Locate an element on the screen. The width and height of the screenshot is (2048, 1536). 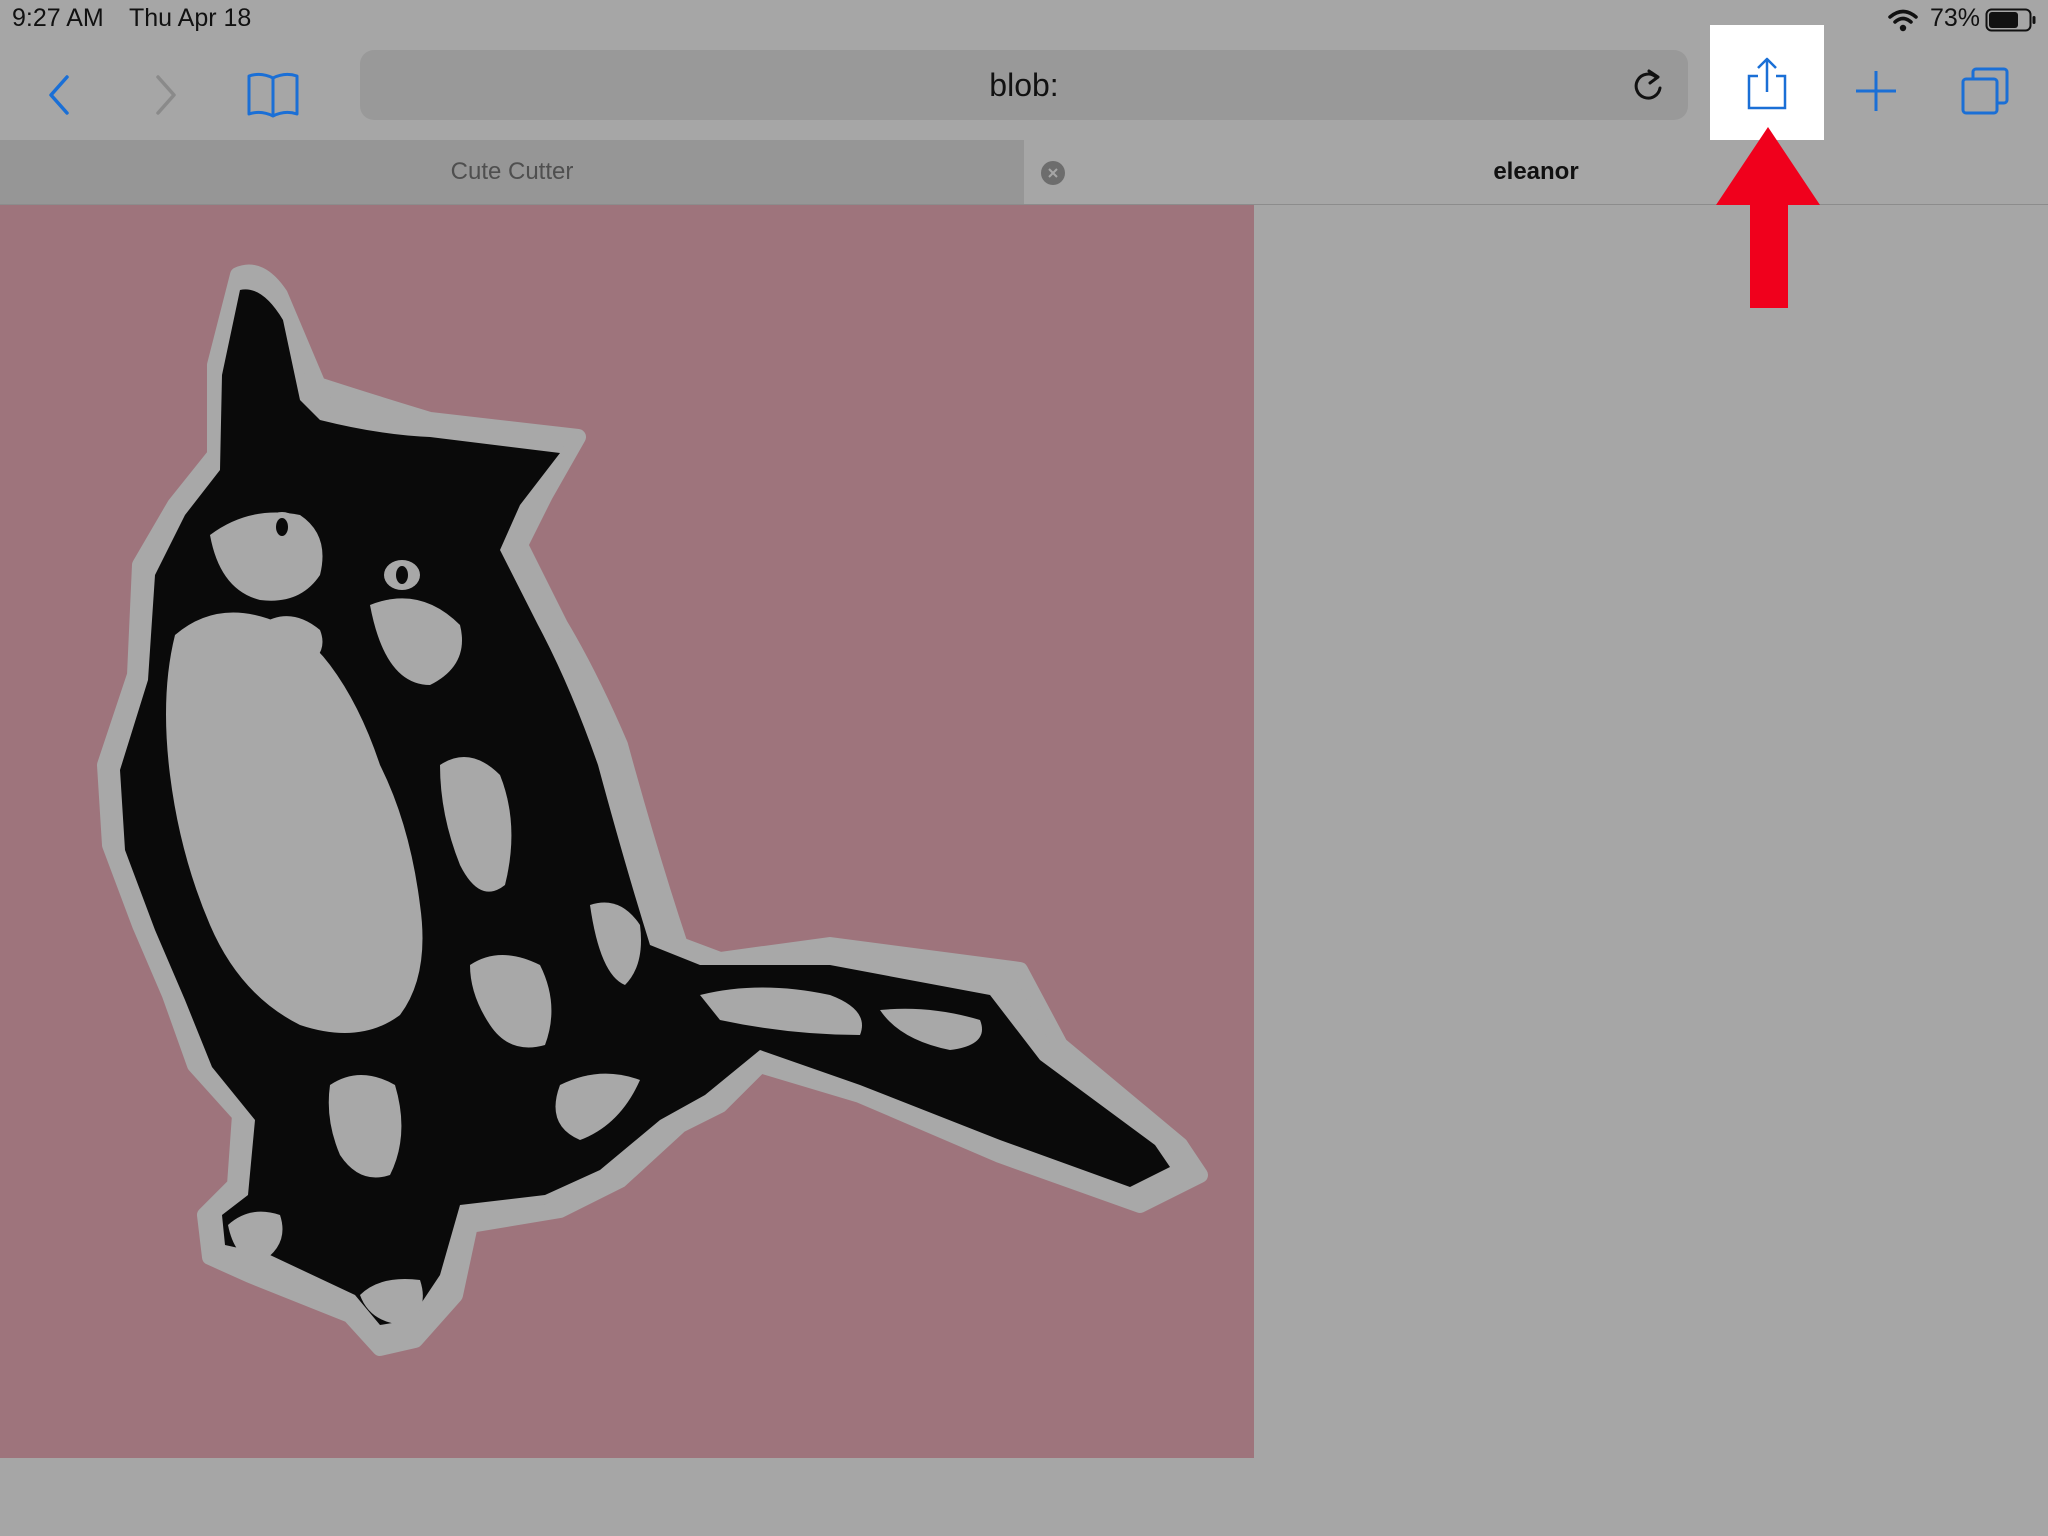
annotation-arrow is located at coordinates (1768, 217).